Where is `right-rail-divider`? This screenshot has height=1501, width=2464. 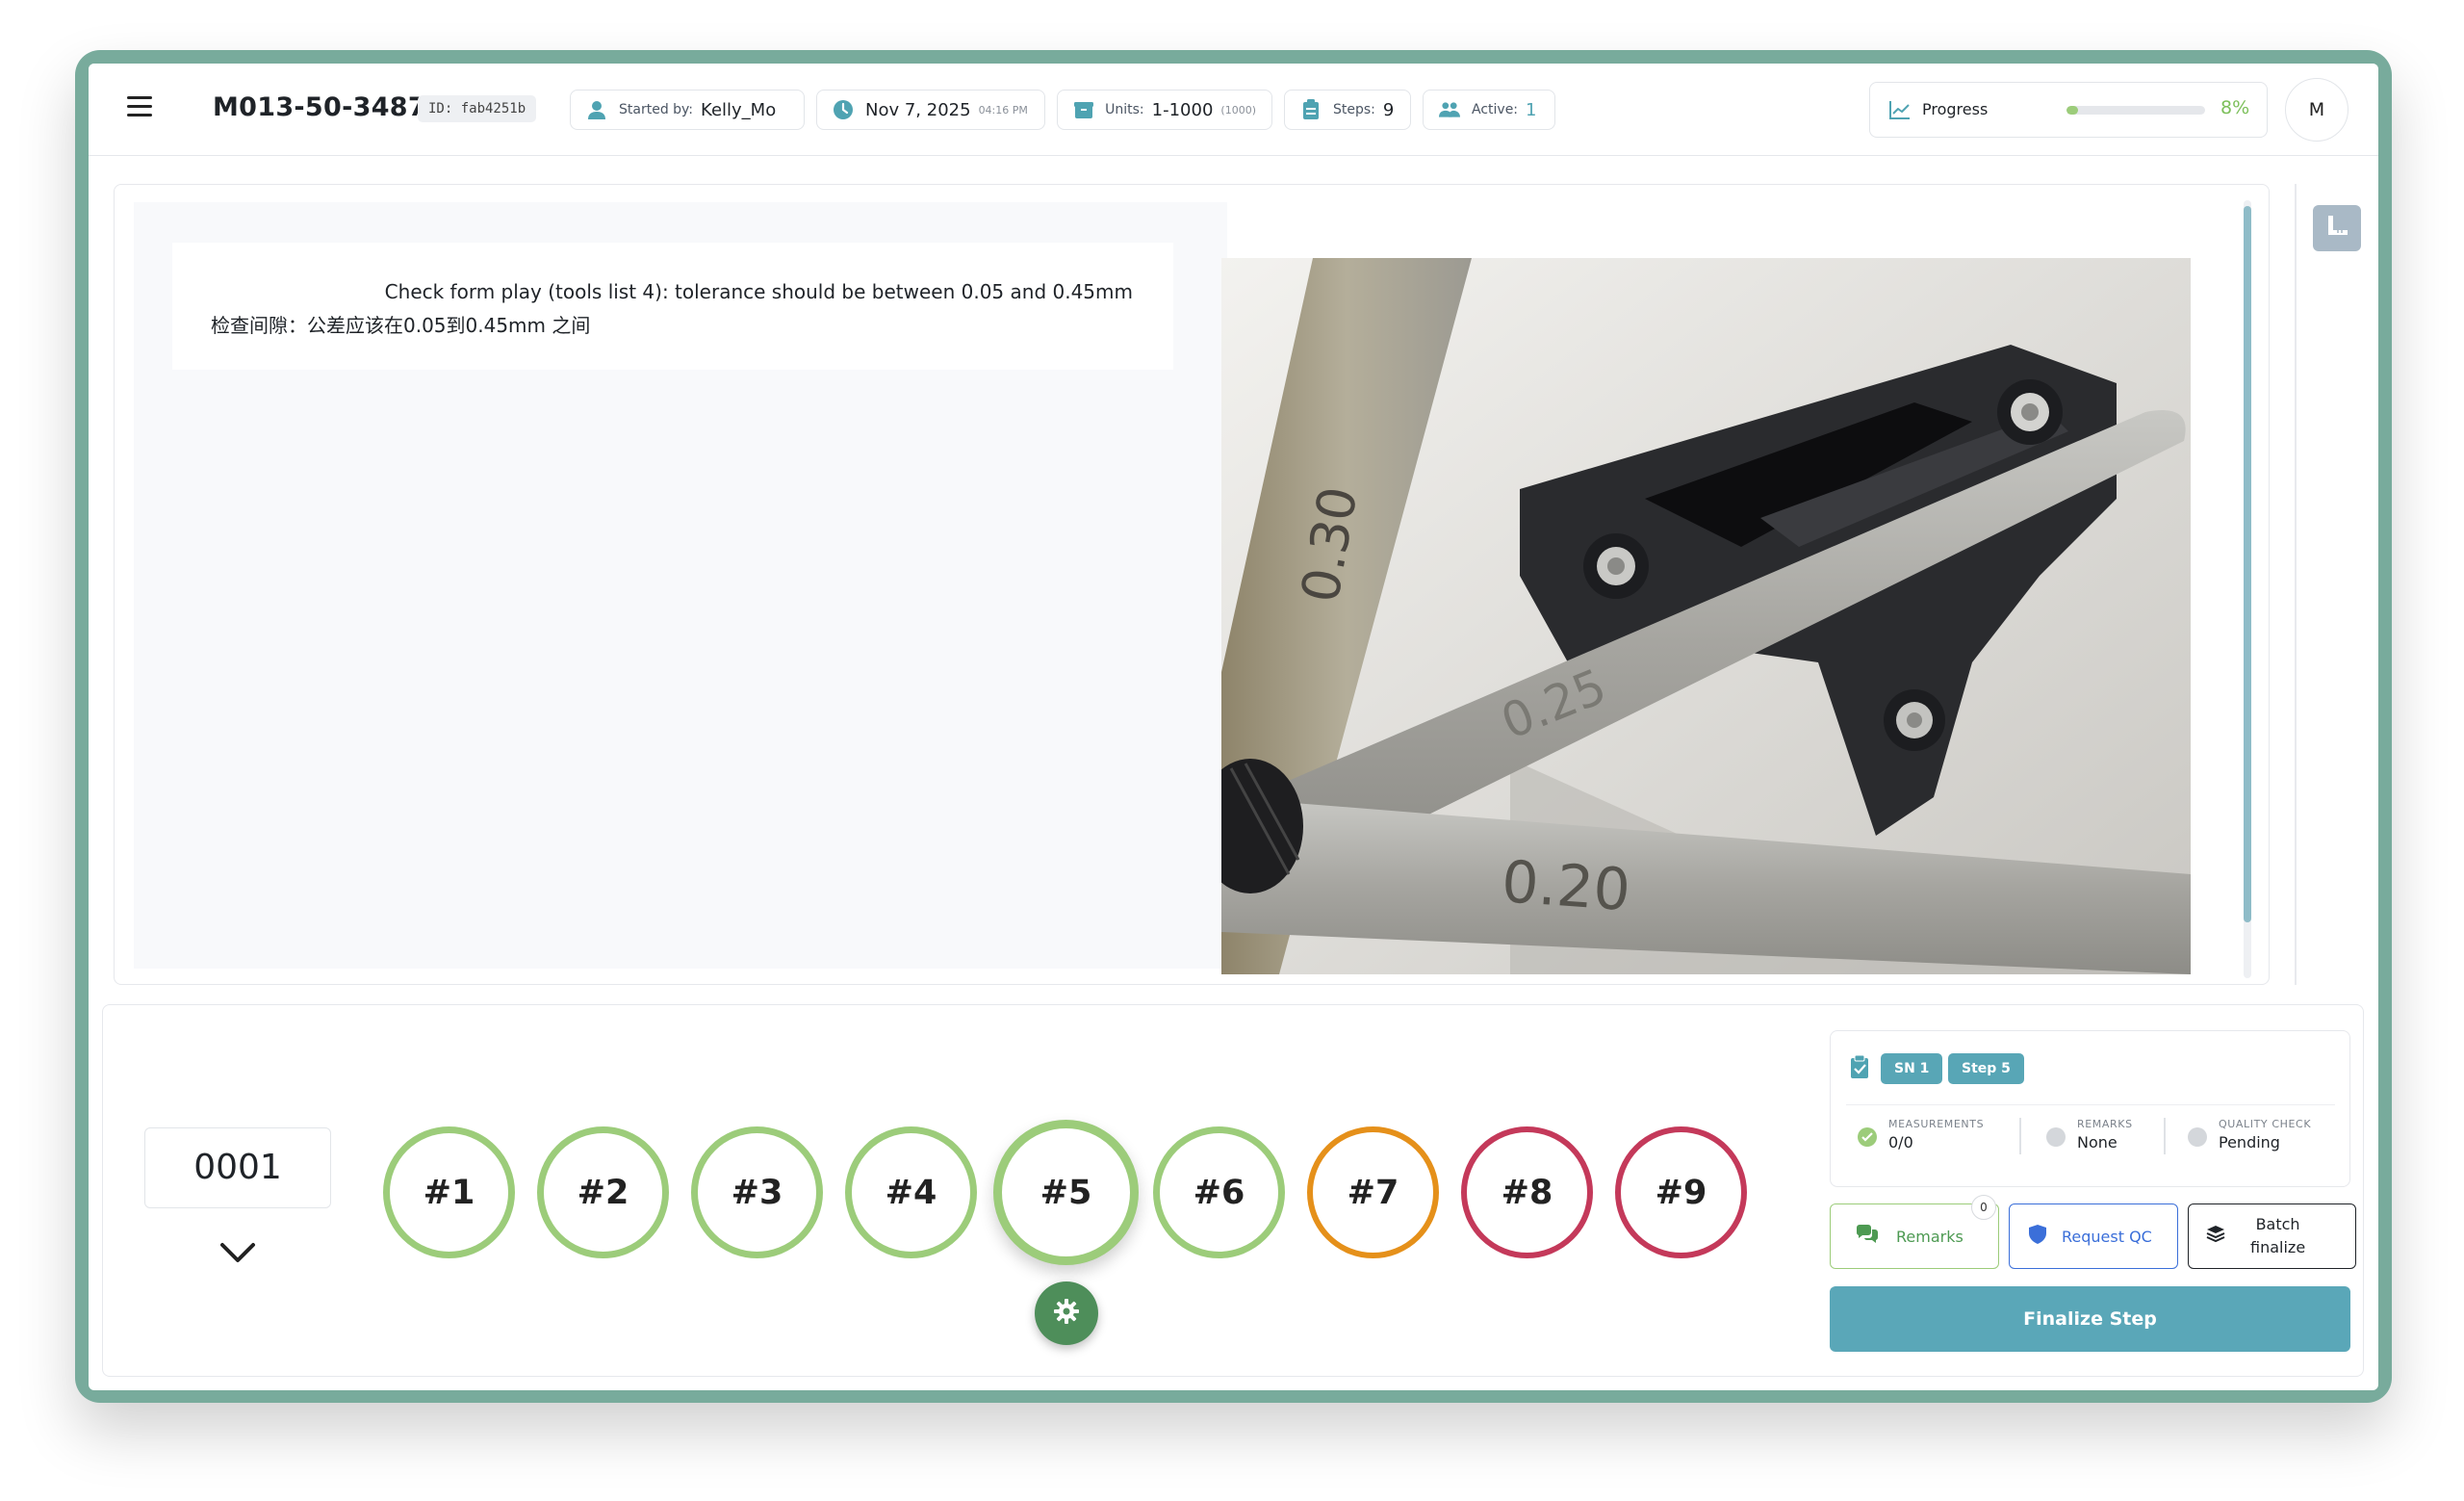
right-rail-divider is located at coordinates (2296, 585).